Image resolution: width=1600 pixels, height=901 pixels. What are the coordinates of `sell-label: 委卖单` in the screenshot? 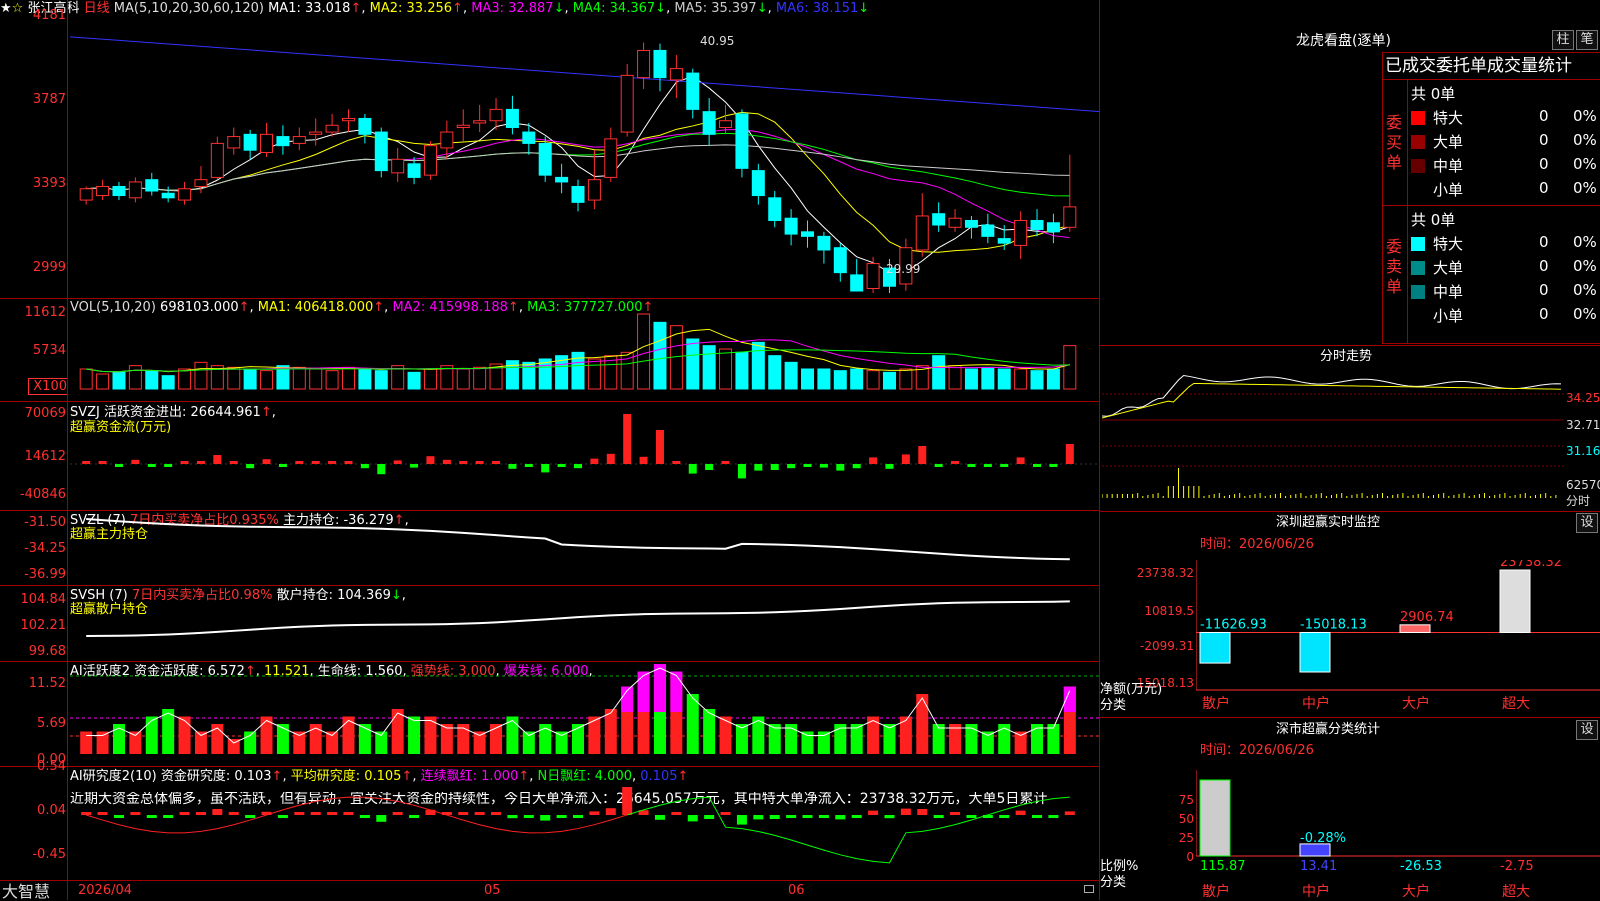 It's located at (1394, 266).